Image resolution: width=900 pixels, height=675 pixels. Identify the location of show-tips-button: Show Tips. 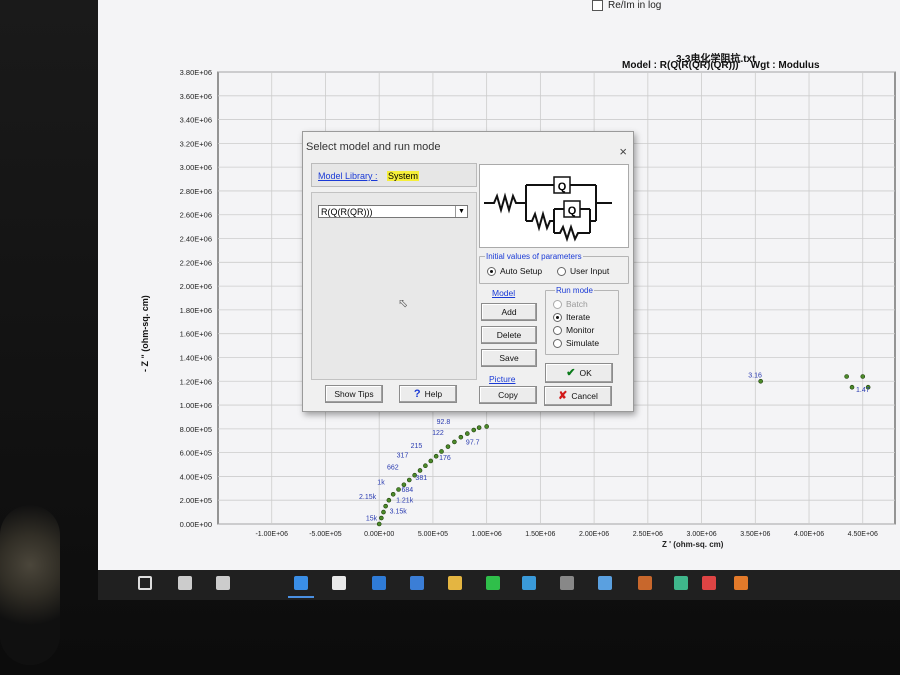
(354, 394).